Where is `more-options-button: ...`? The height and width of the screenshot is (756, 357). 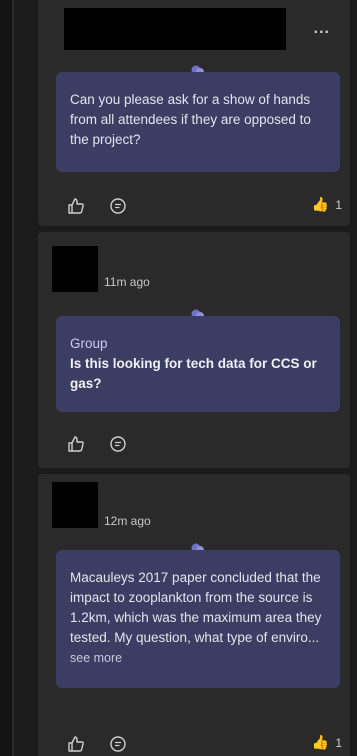
more-options-button: ... is located at coordinates (322, 29).